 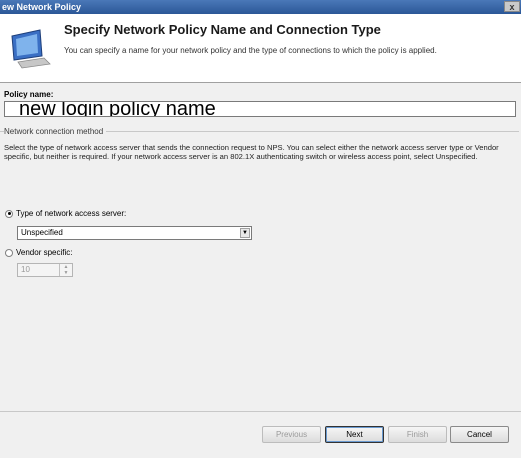 I want to click on server-type-select: Unspecified ▼, so click(x=134, y=233).